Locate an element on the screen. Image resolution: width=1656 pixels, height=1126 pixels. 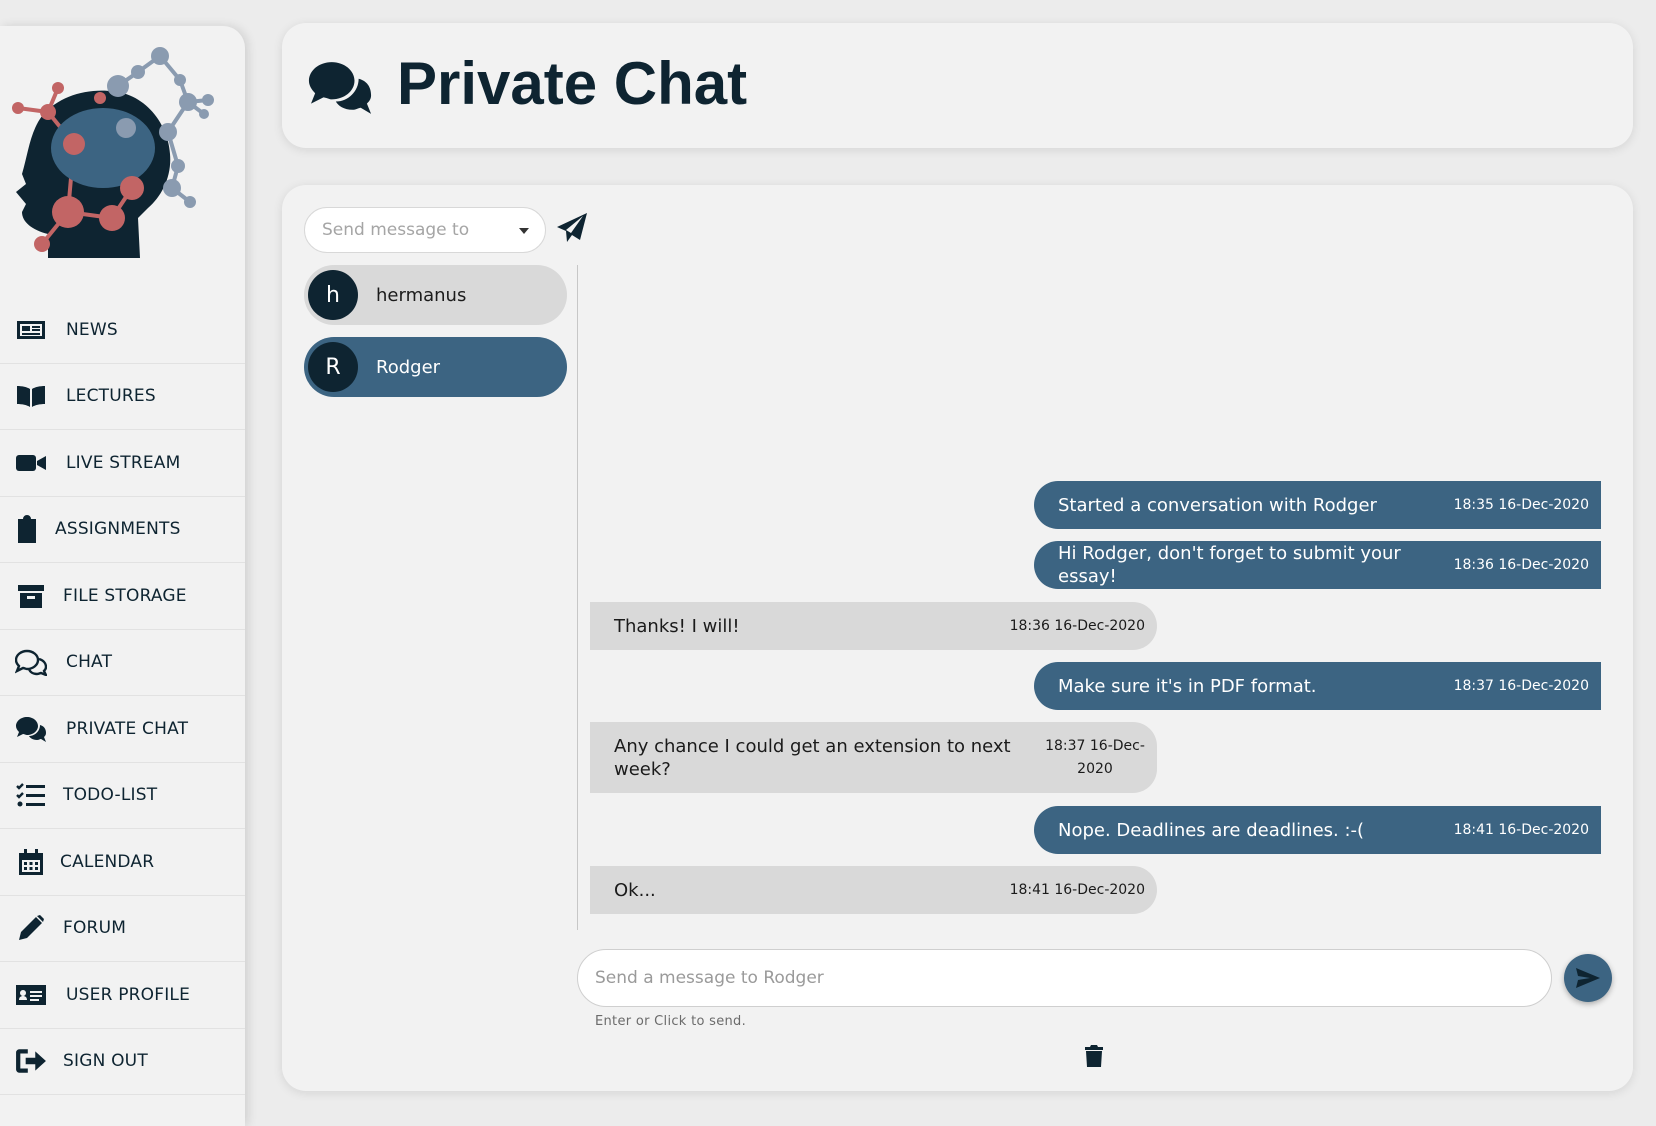
tasks-icon is located at coordinates (31, 795).